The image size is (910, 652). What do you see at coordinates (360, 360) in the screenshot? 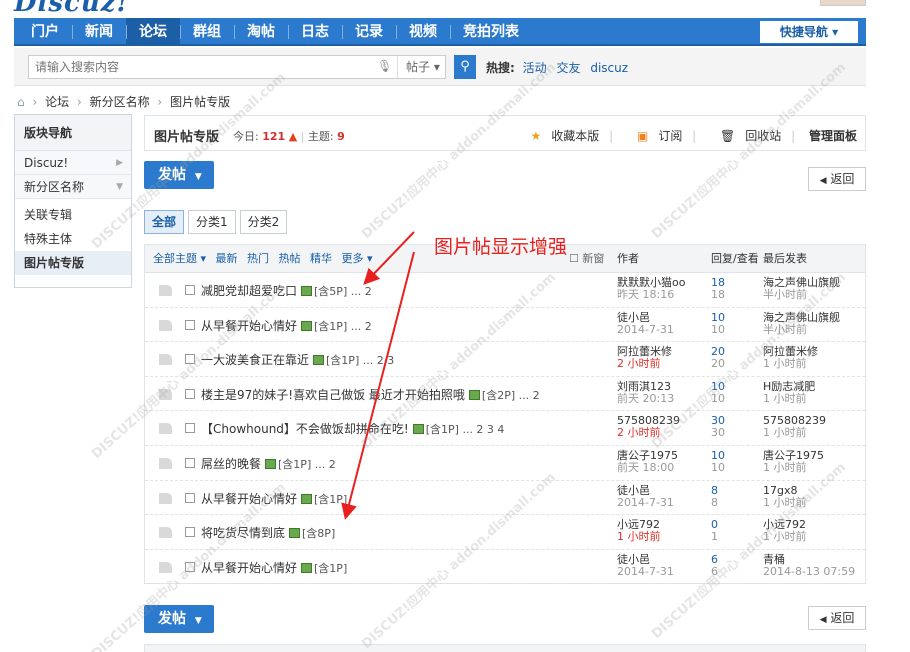
I see `thread-meta: [含1P] ... 2 3` at bounding box center [360, 360].